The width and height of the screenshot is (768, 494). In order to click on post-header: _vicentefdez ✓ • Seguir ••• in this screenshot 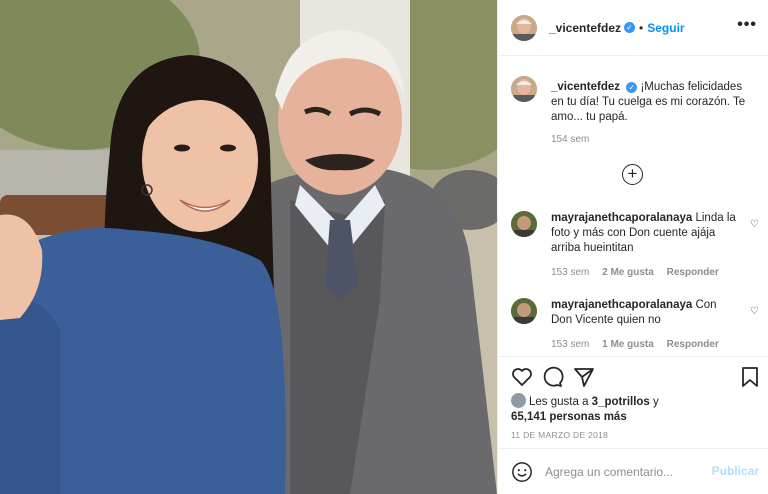, I will do `click(633, 28)`.